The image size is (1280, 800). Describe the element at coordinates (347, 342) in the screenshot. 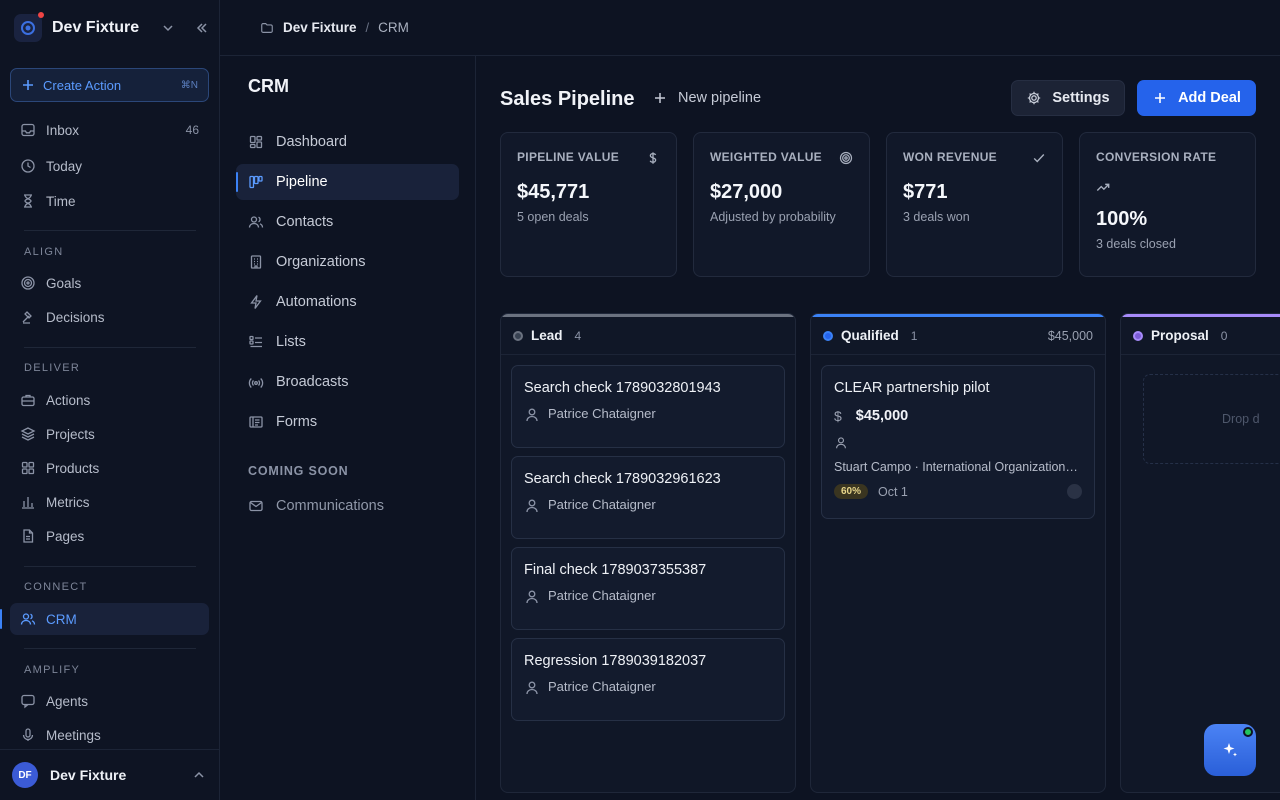

I see `subnav-item-lists: Lists` at that location.